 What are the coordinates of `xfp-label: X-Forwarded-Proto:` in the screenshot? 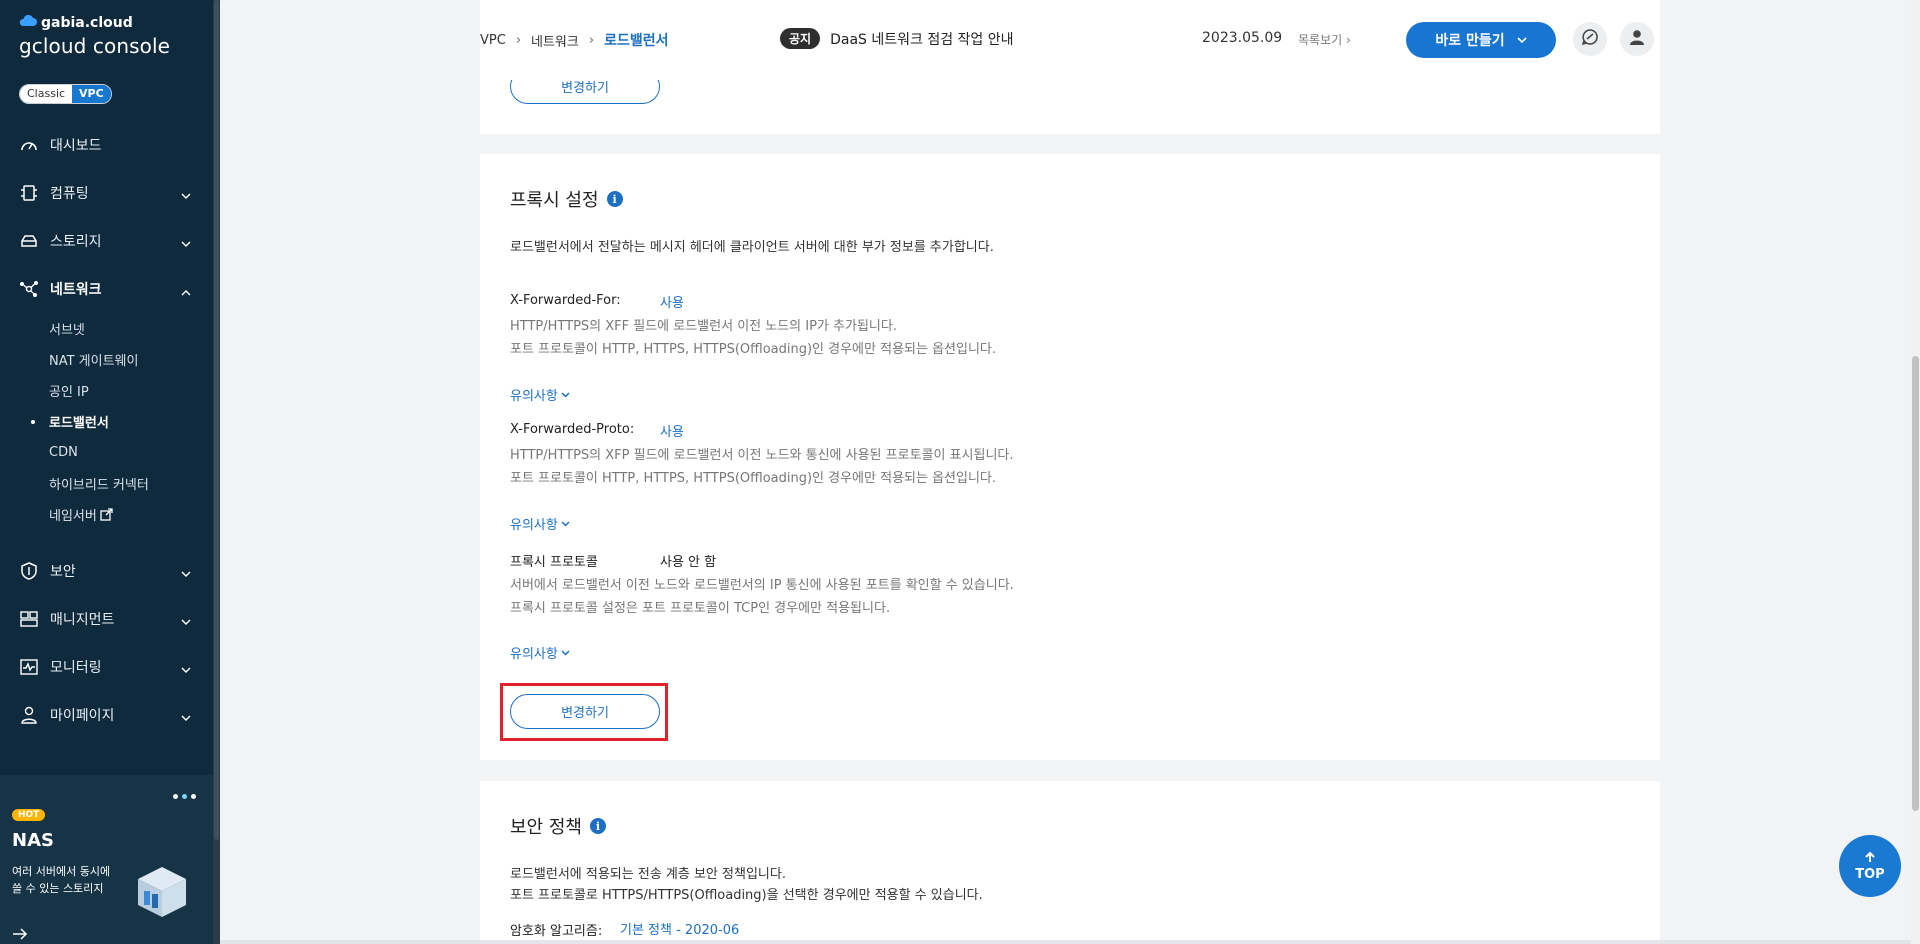 It's located at (572, 429).